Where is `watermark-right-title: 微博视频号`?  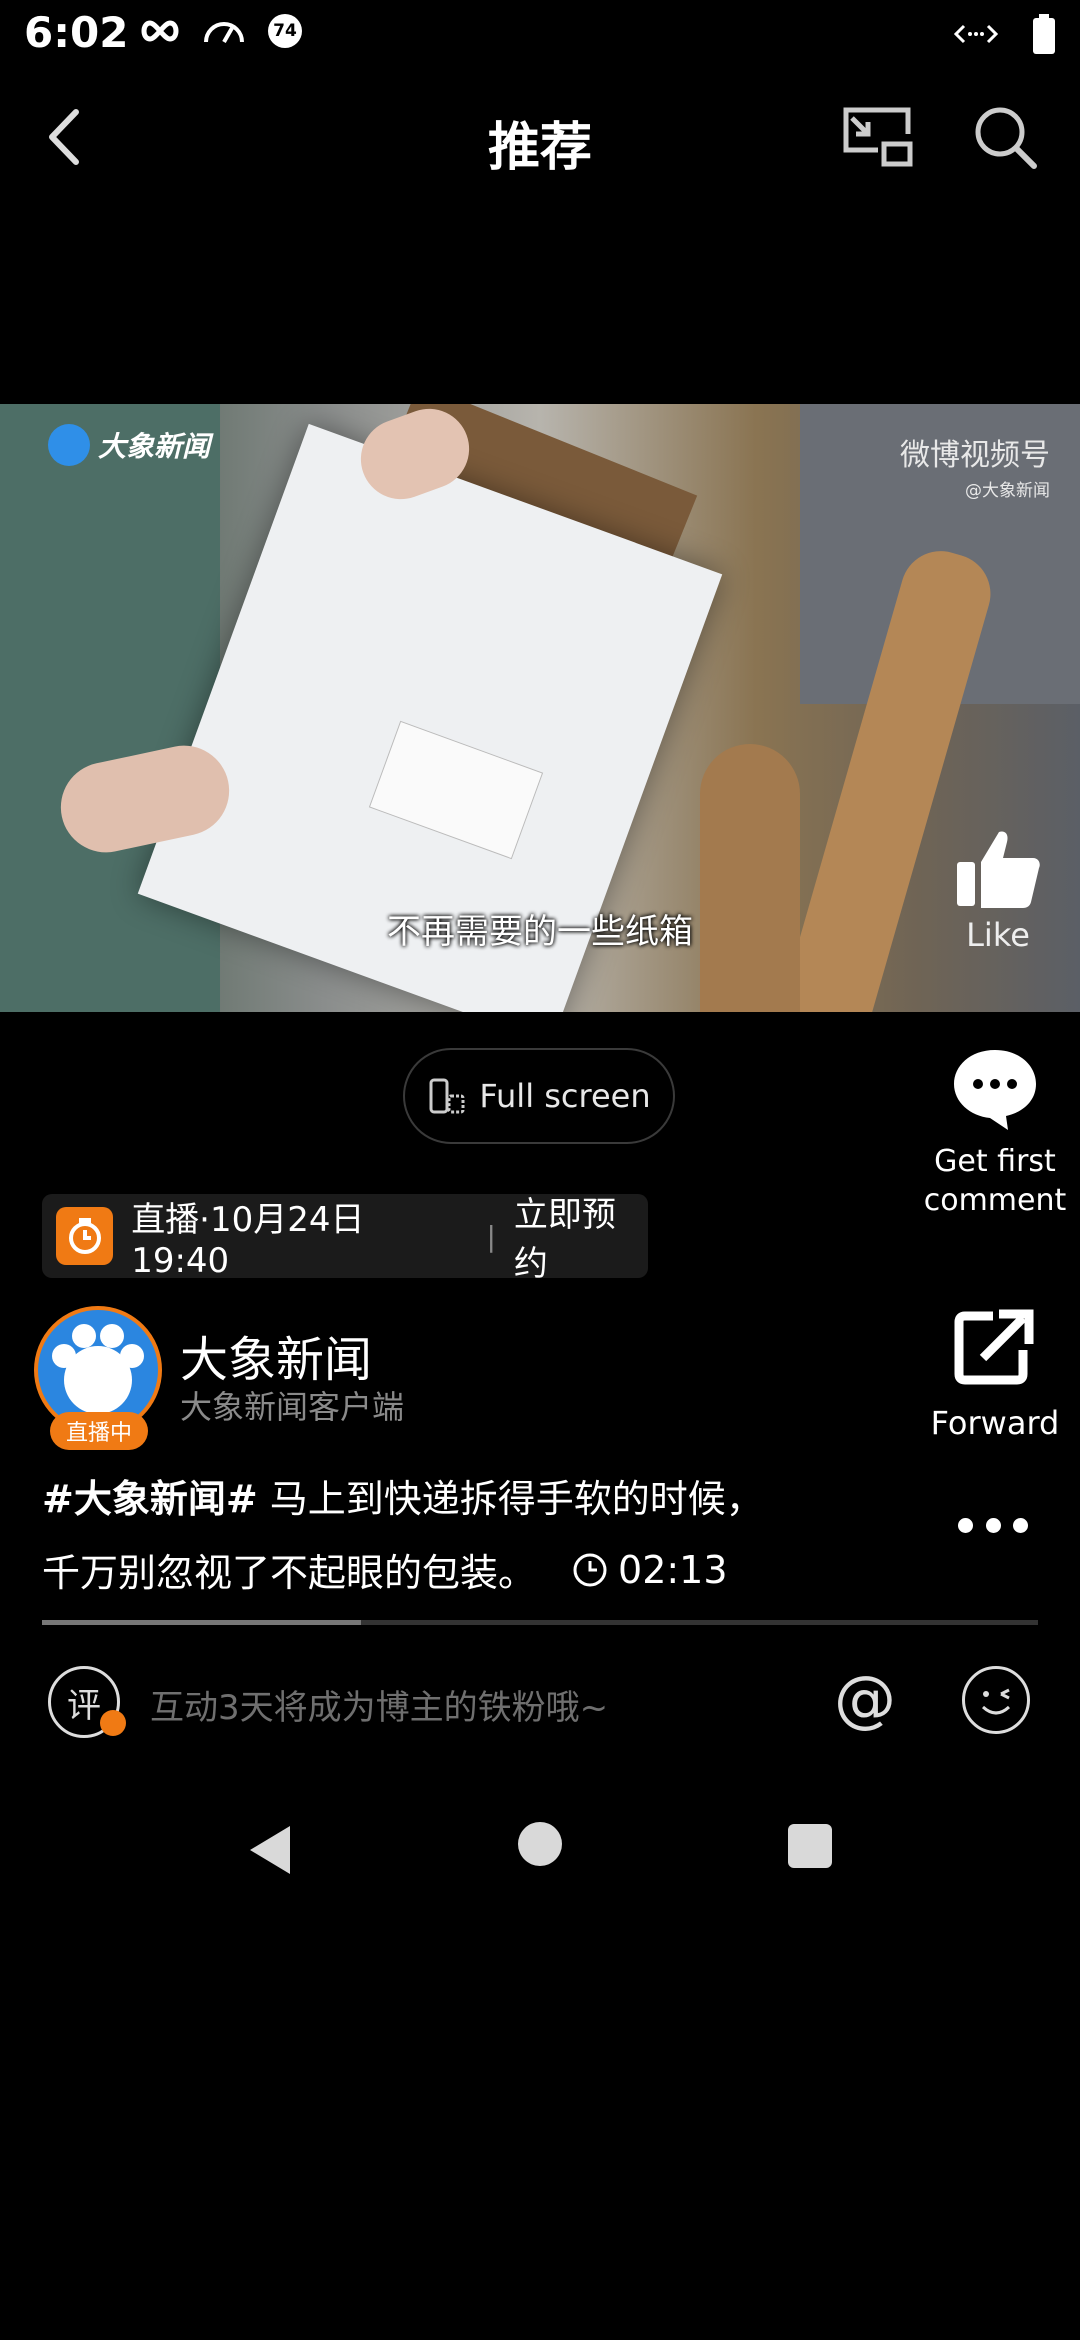 watermark-right-title: 微博视频号 is located at coordinates (975, 455).